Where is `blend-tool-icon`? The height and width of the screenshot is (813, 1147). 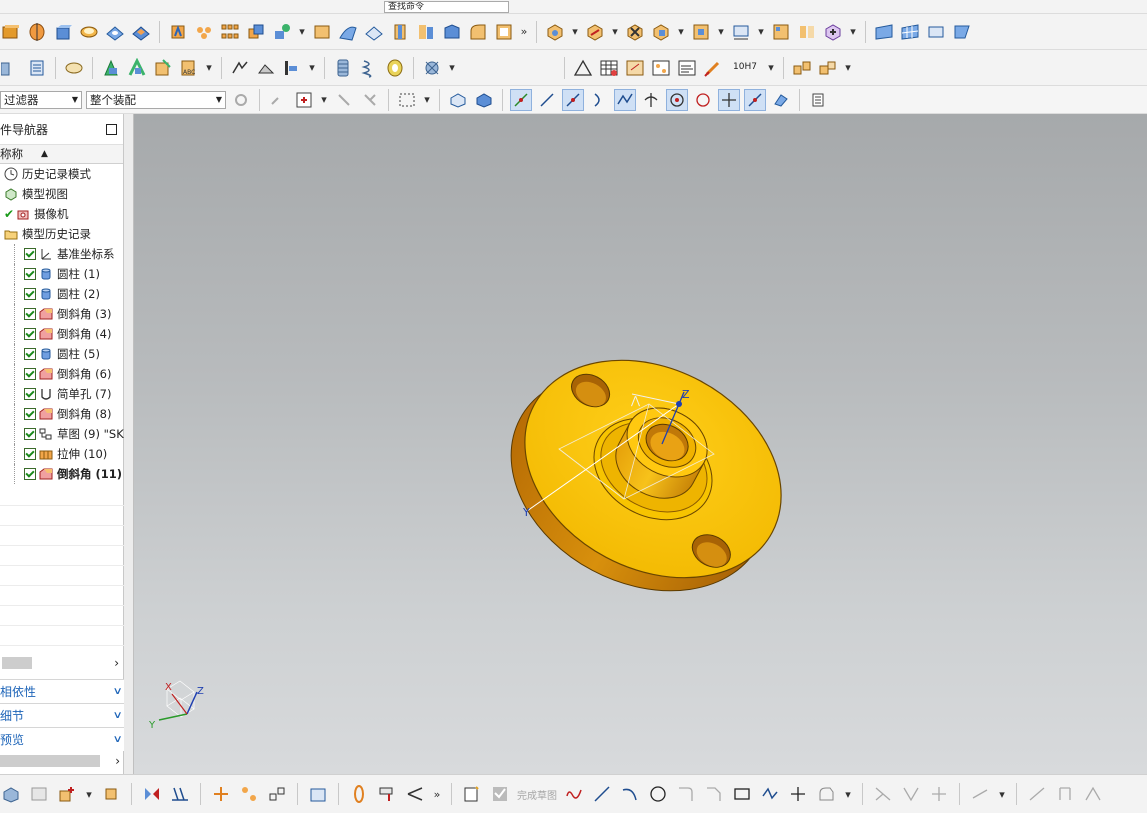
blend-tool-icon is located at coordinates (478, 32).